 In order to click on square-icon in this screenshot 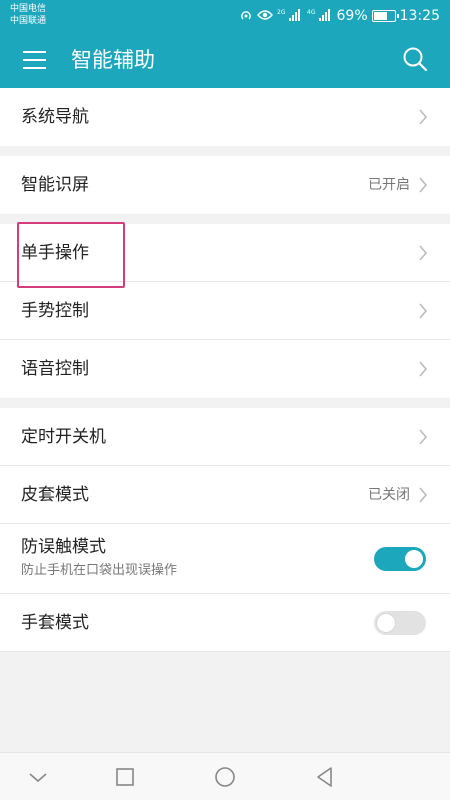, I will do `click(125, 777)`.